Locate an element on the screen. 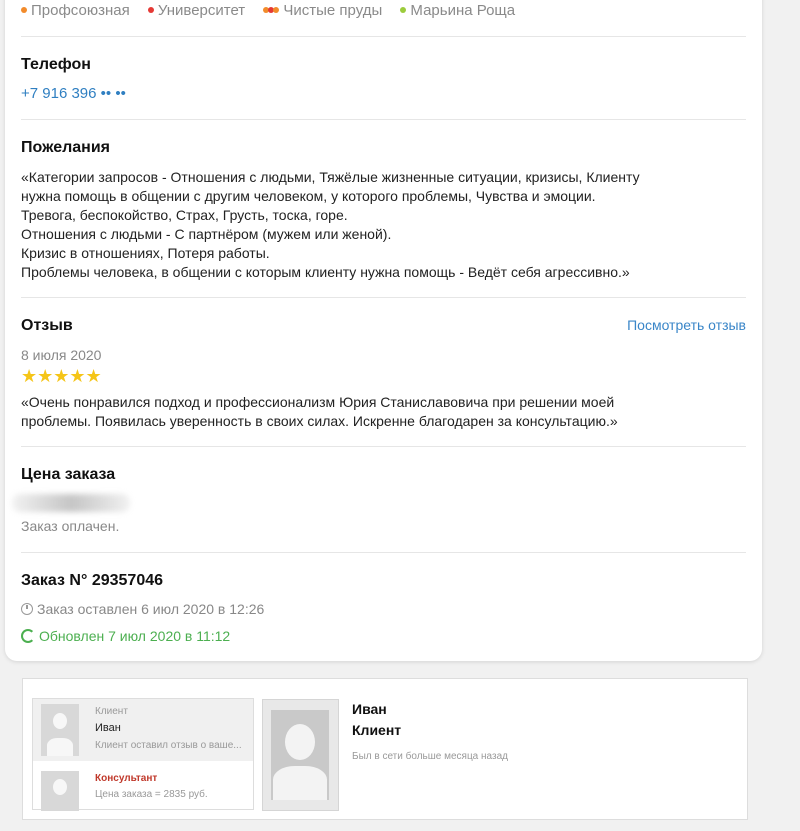 This screenshot has width=800, height=831. metro-station: Марьина Роща is located at coordinates (457, 10).